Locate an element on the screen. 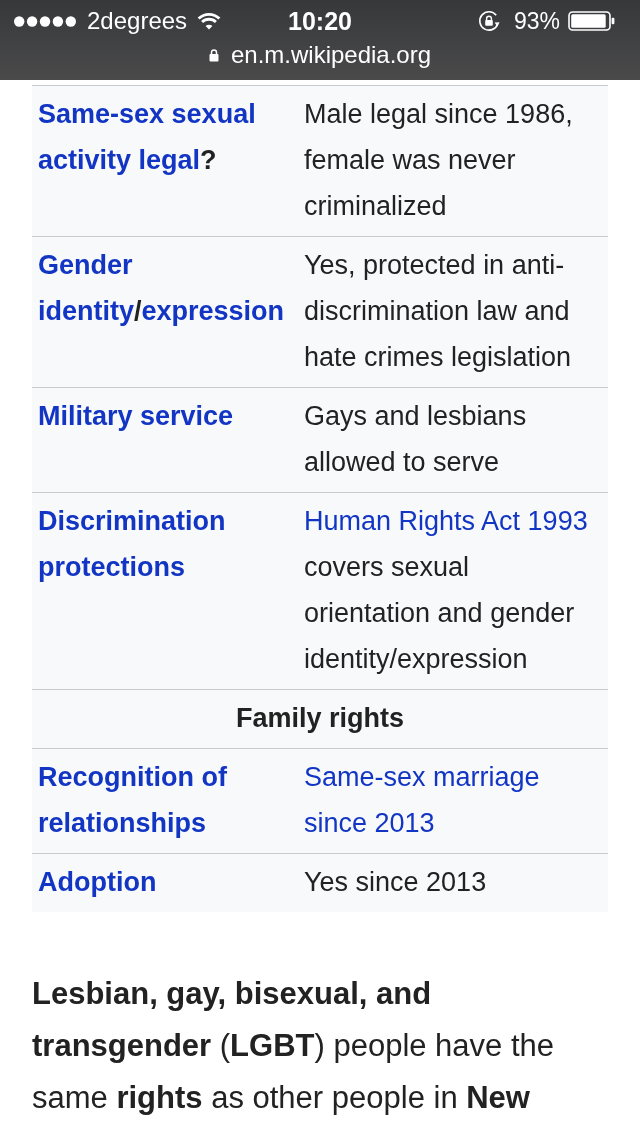  carrier-name: 2degrees is located at coordinates (137, 21).